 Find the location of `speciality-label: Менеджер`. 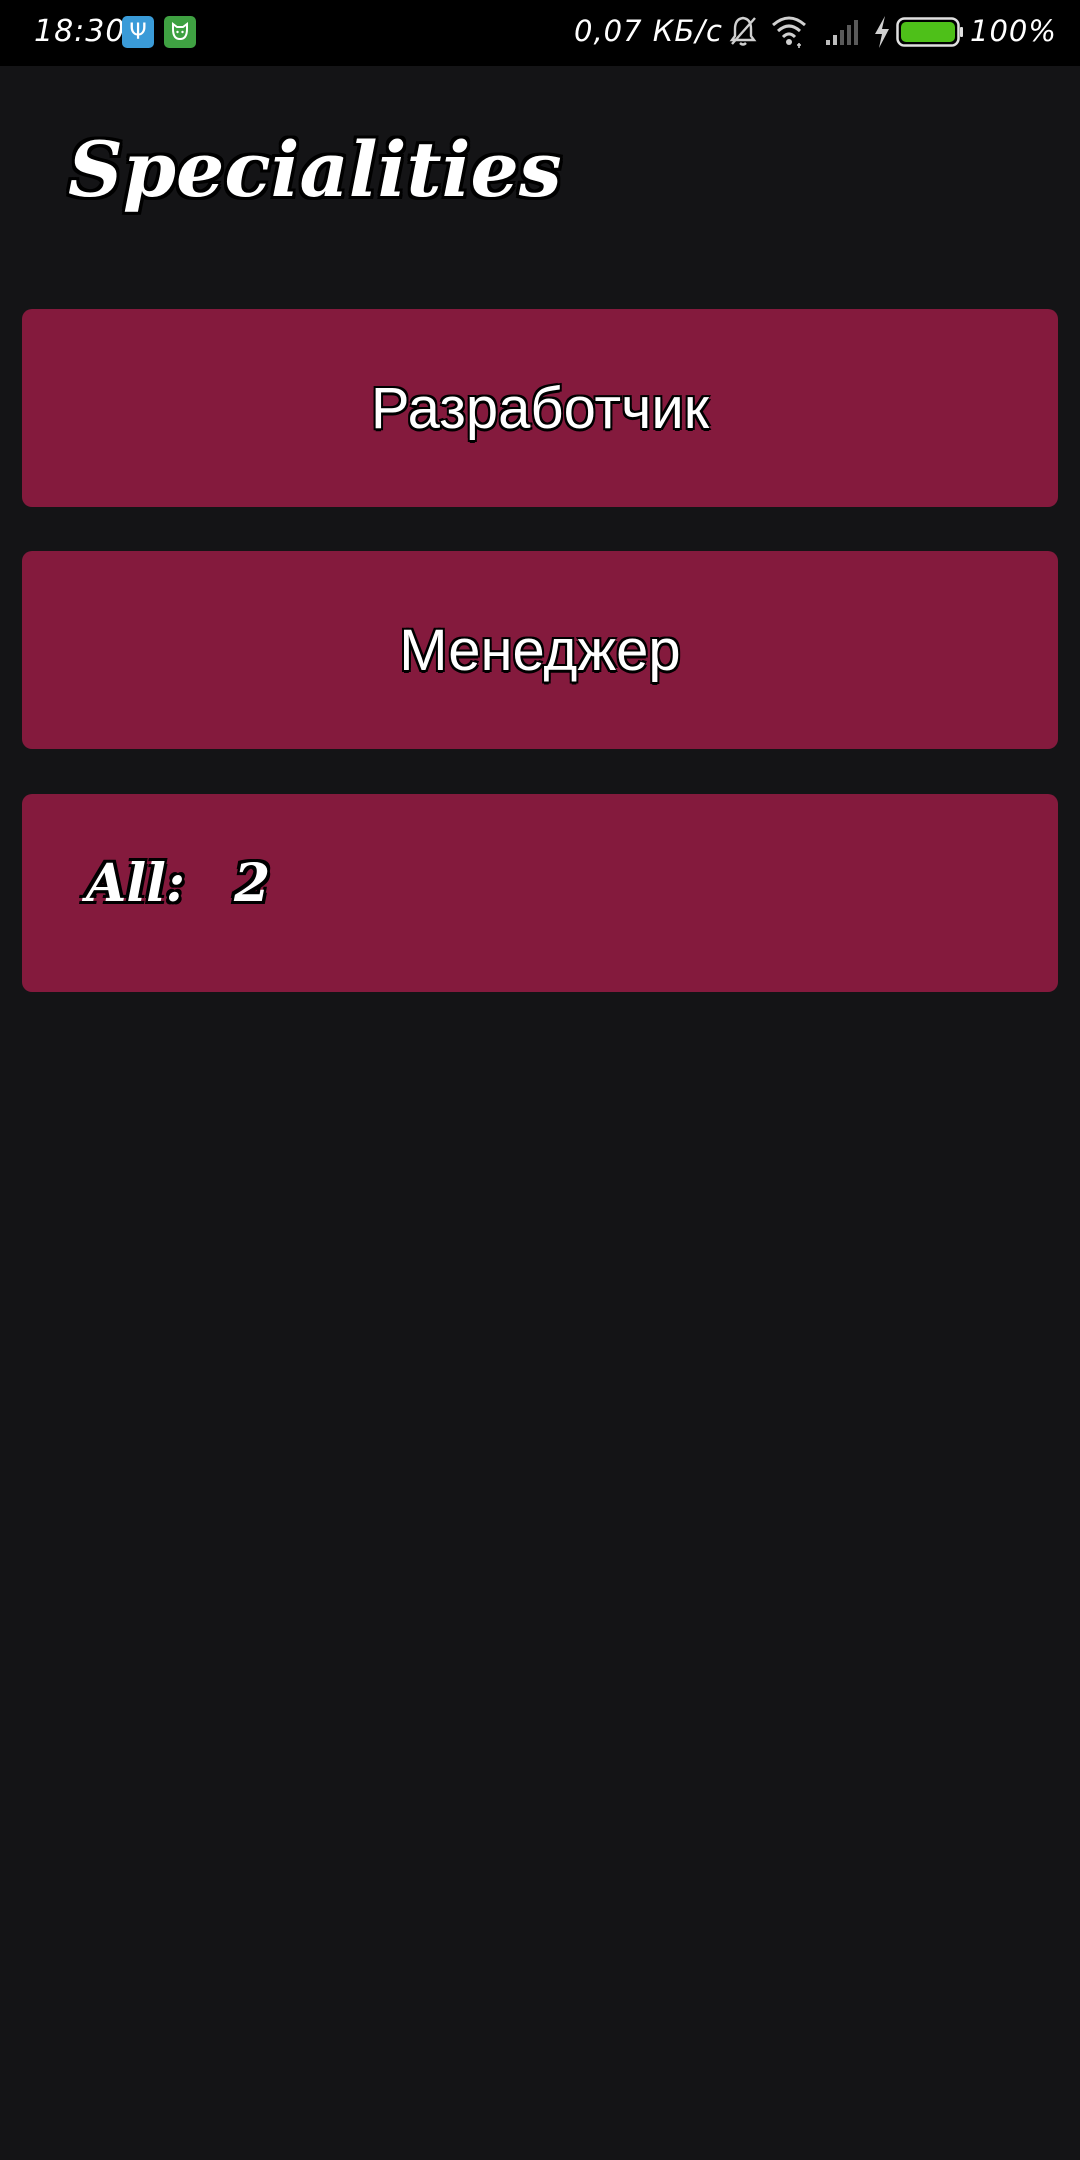

speciality-label: Менеджер is located at coordinates (540, 650).